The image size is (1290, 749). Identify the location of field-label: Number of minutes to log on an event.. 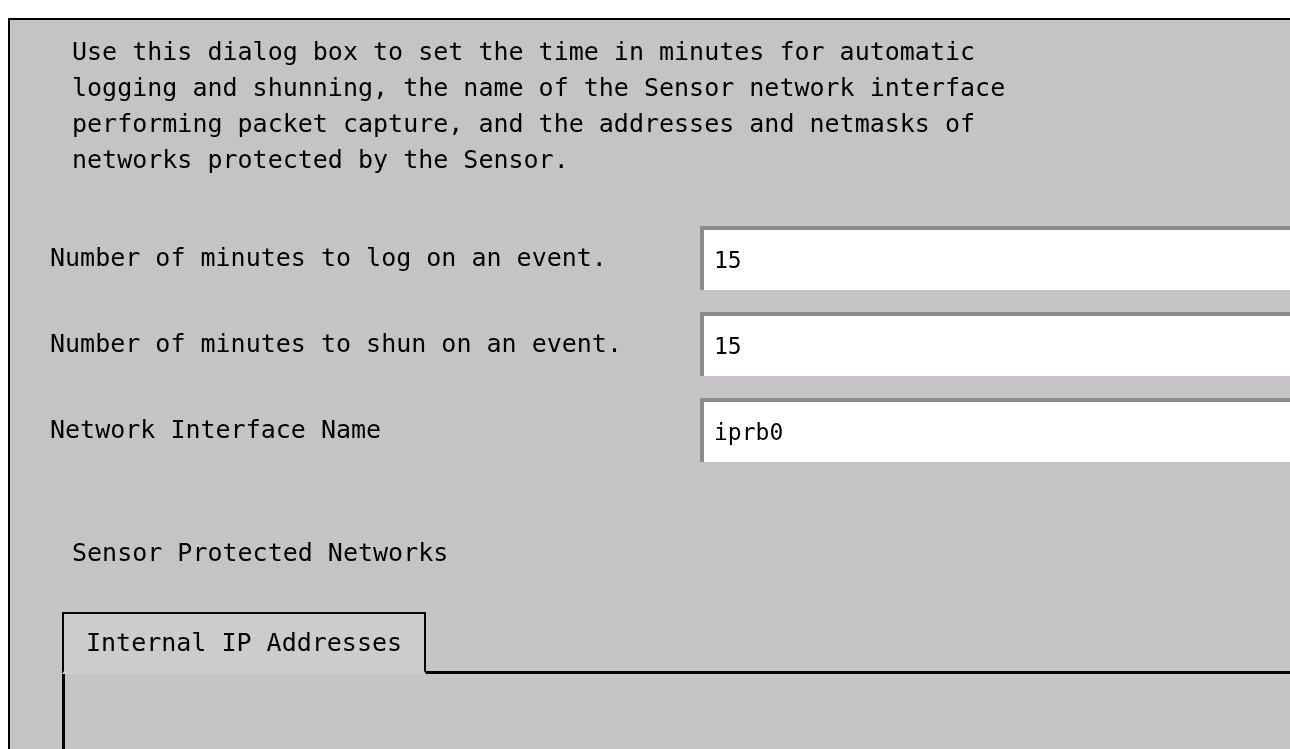
(329, 258).